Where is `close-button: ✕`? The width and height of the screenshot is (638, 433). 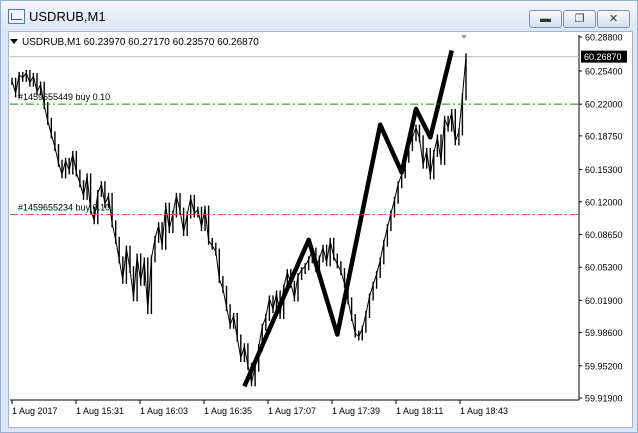 close-button: ✕ is located at coordinates (613, 19).